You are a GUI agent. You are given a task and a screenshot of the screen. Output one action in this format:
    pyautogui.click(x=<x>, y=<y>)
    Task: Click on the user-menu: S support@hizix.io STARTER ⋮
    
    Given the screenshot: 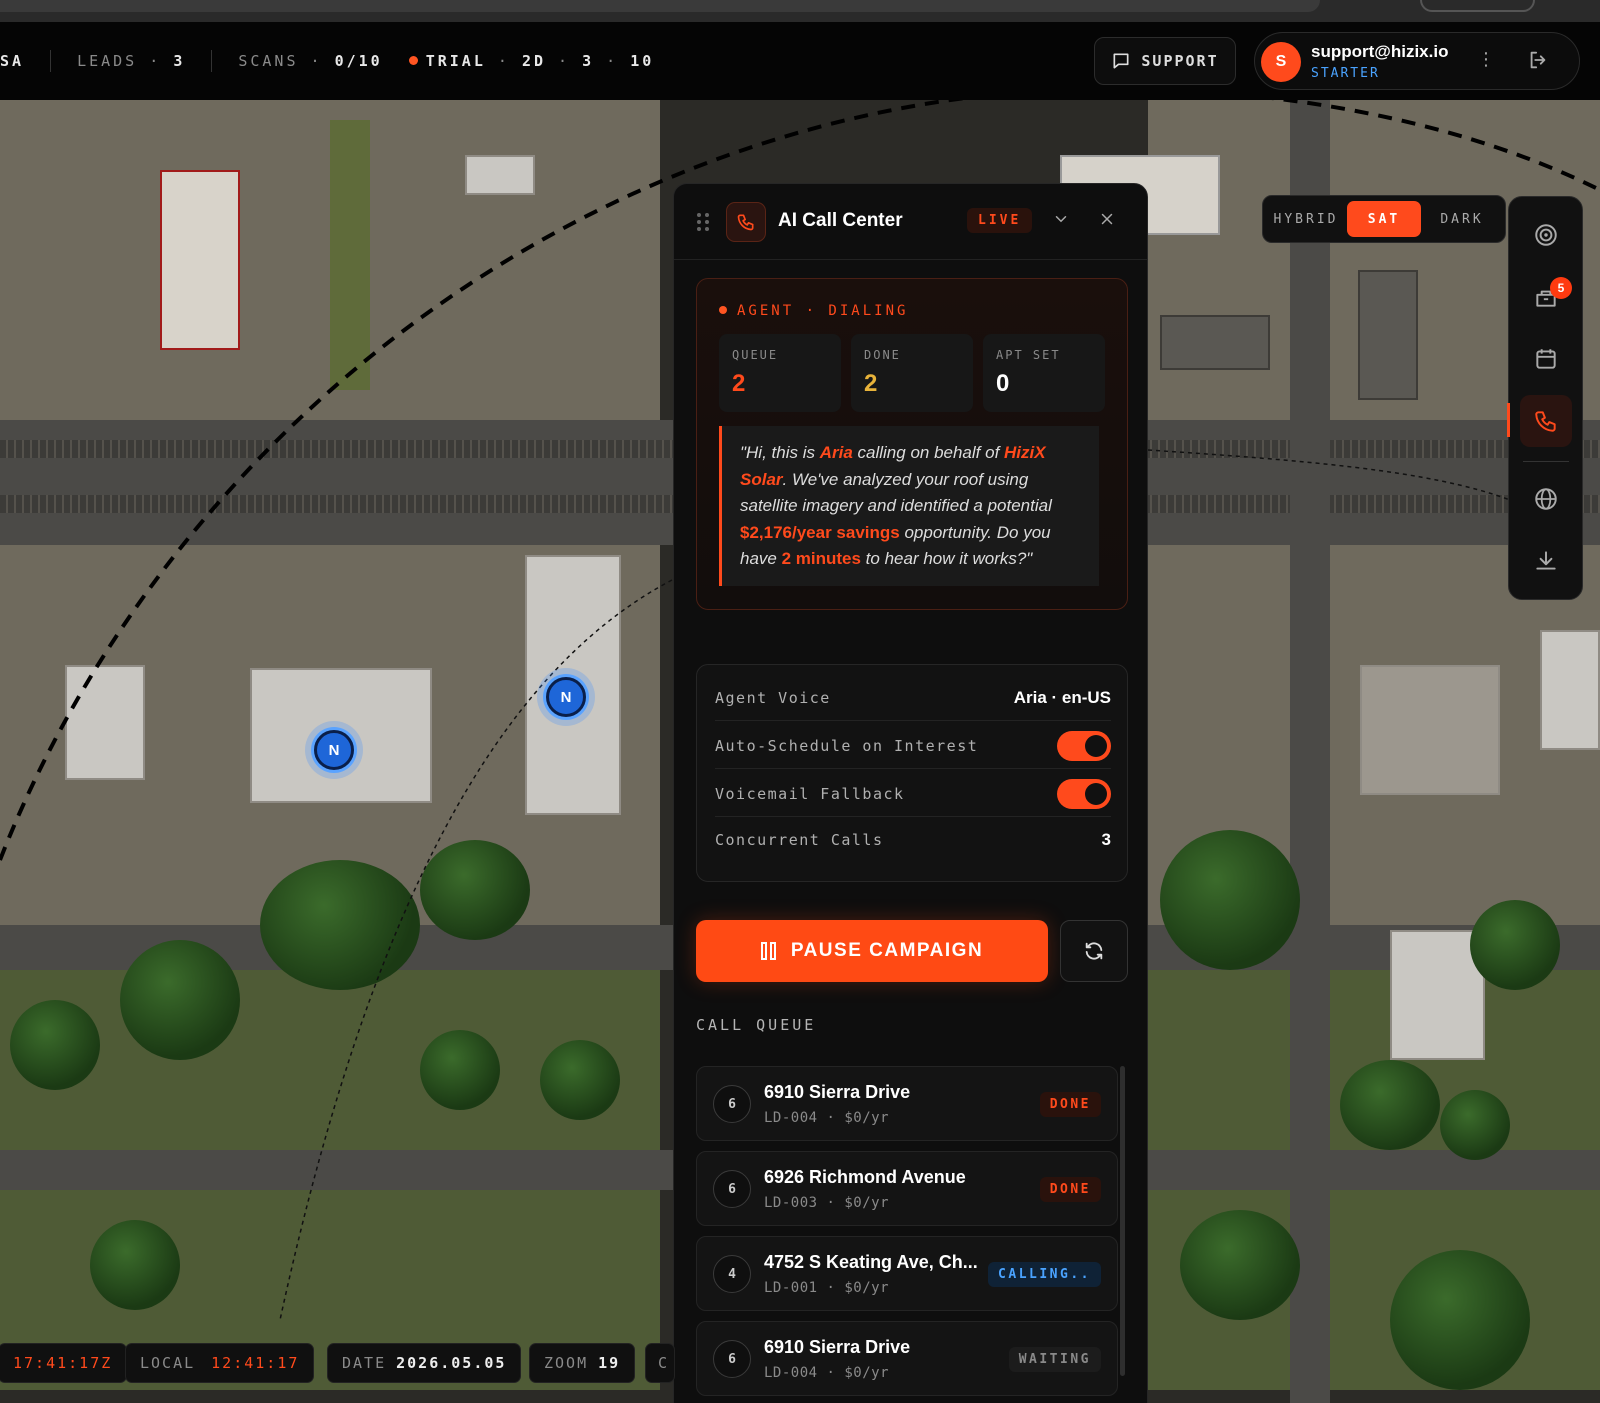 What is the action you would take?
    pyautogui.click(x=1417, y=61)
    